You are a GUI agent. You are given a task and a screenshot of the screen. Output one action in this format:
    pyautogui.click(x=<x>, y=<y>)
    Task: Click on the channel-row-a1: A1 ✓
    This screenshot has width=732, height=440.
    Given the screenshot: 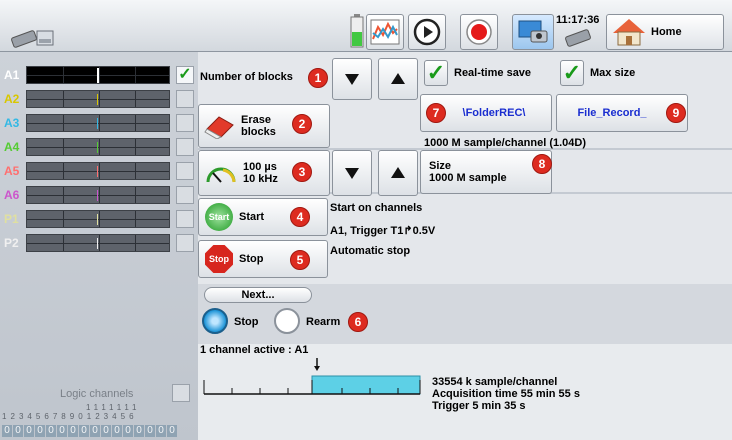 What is the action you would take?
    pyautogui.click(x=99, y=75)
    